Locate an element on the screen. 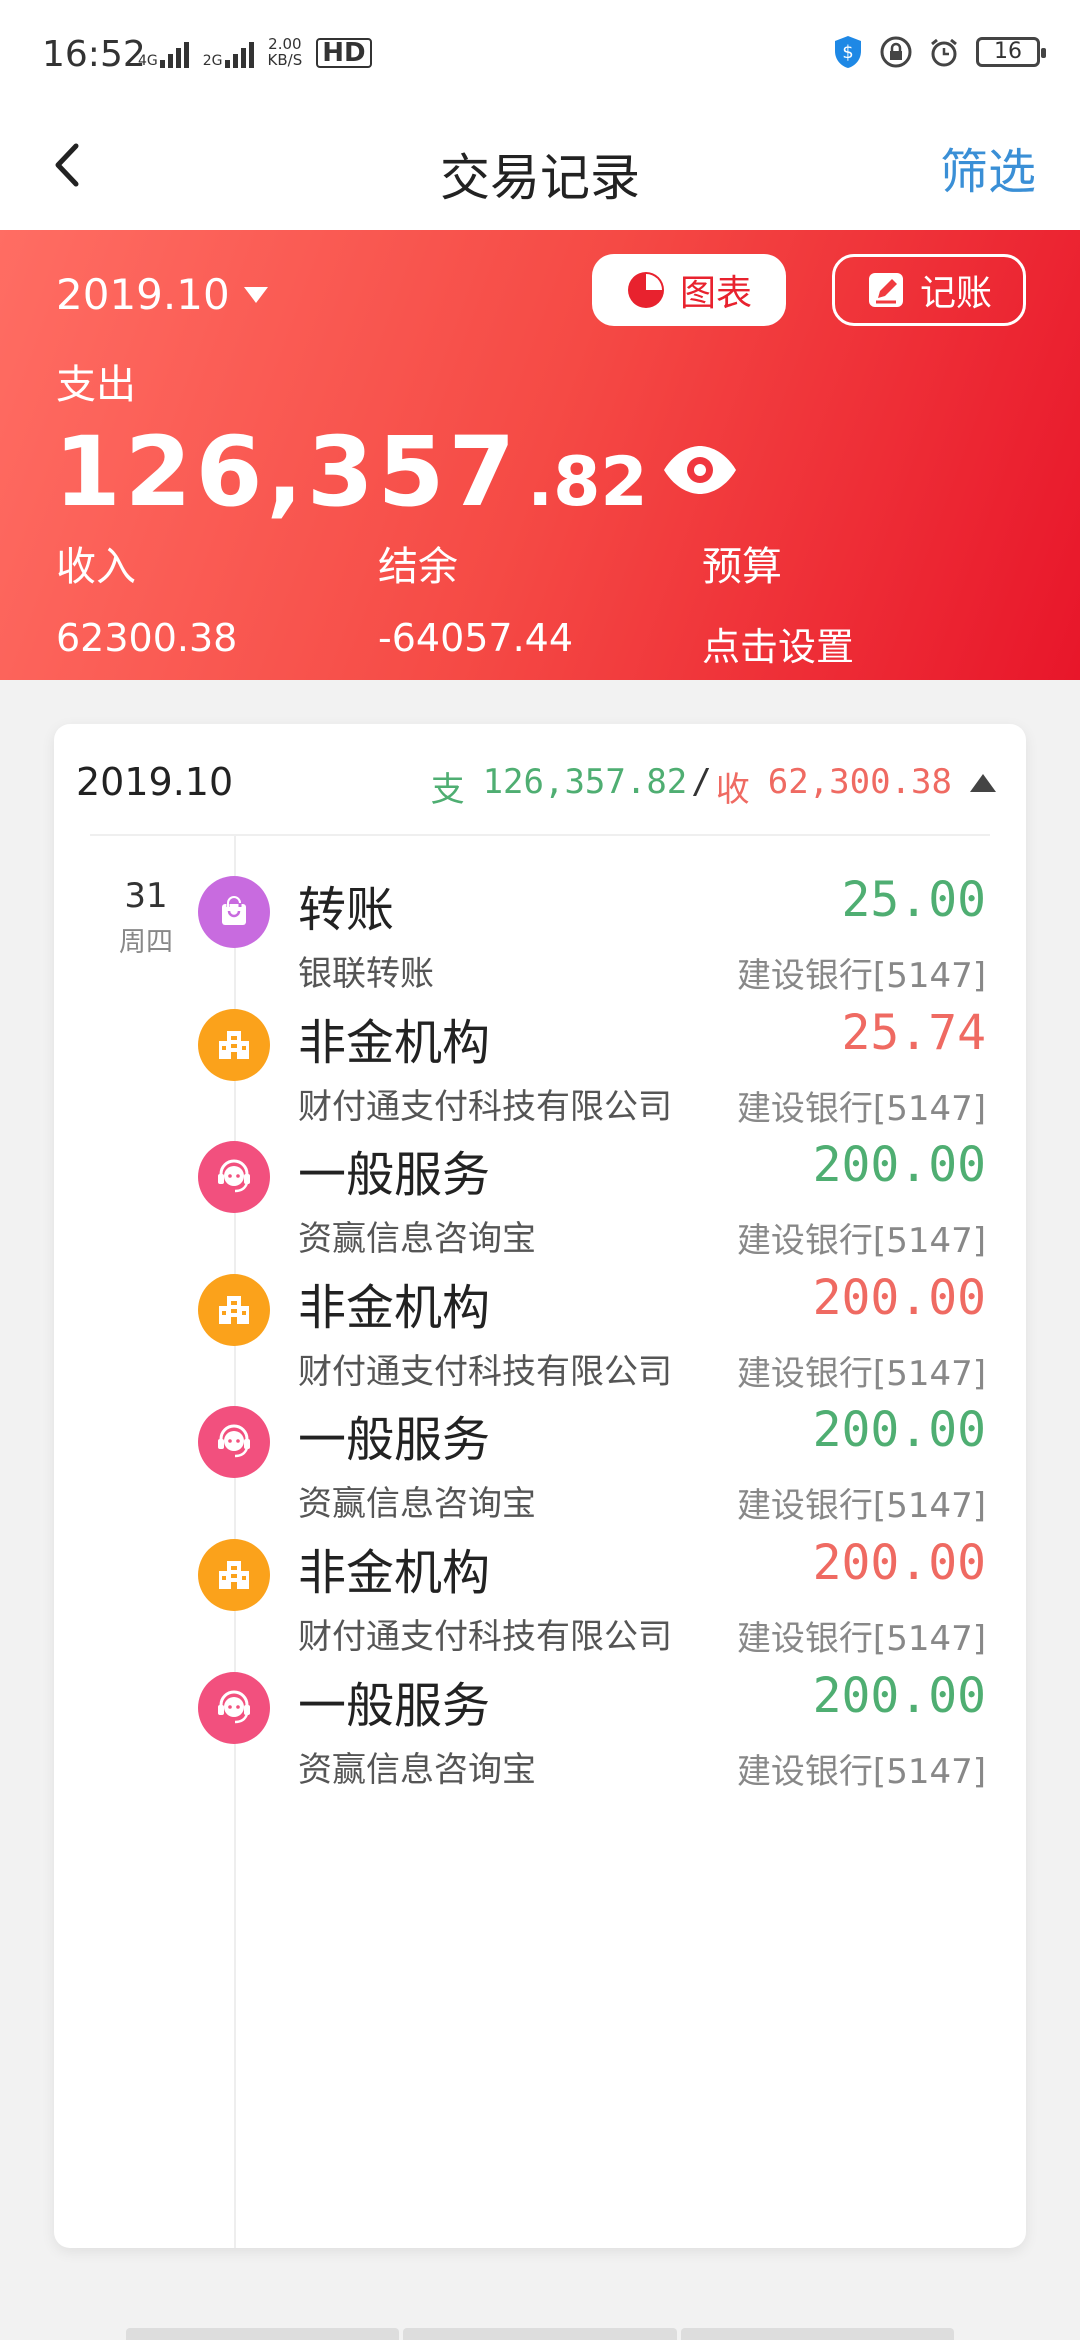 This screenshot has width=1080, height=2340. lock-icon is located at coordinates (896, 52).